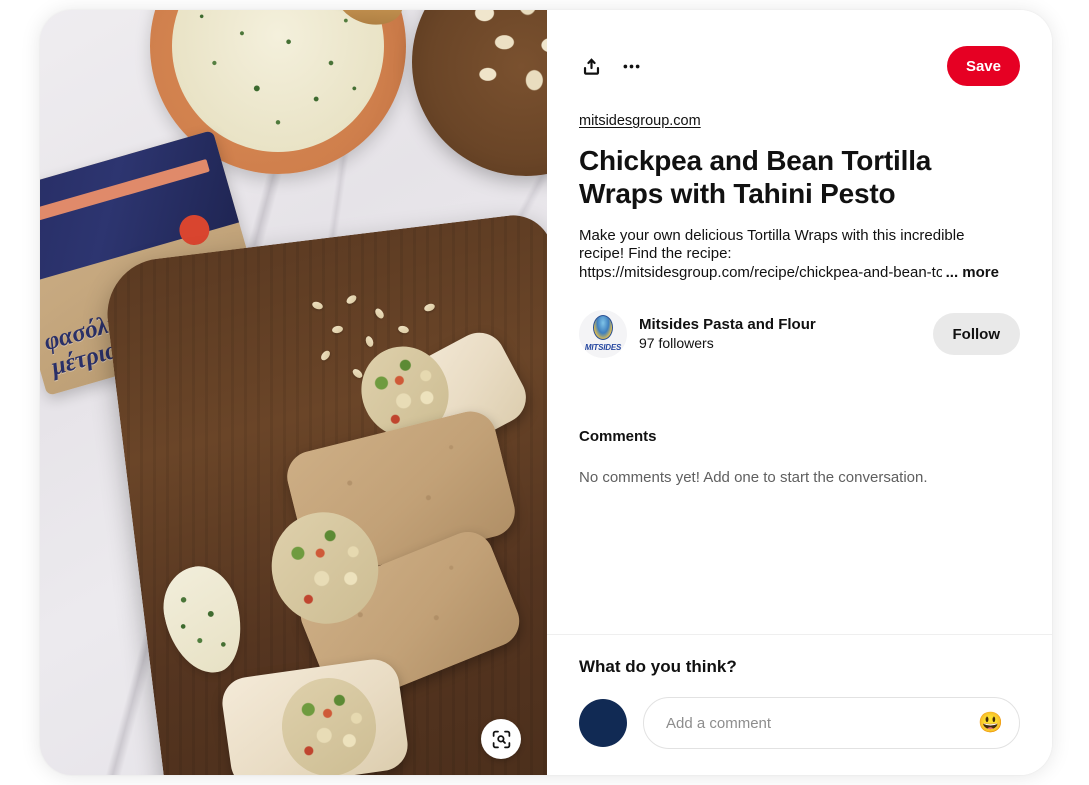  Describe the element at coordinates (990, 723) in the screenshot. I see `emoji-picker-button: 😃` at that location.